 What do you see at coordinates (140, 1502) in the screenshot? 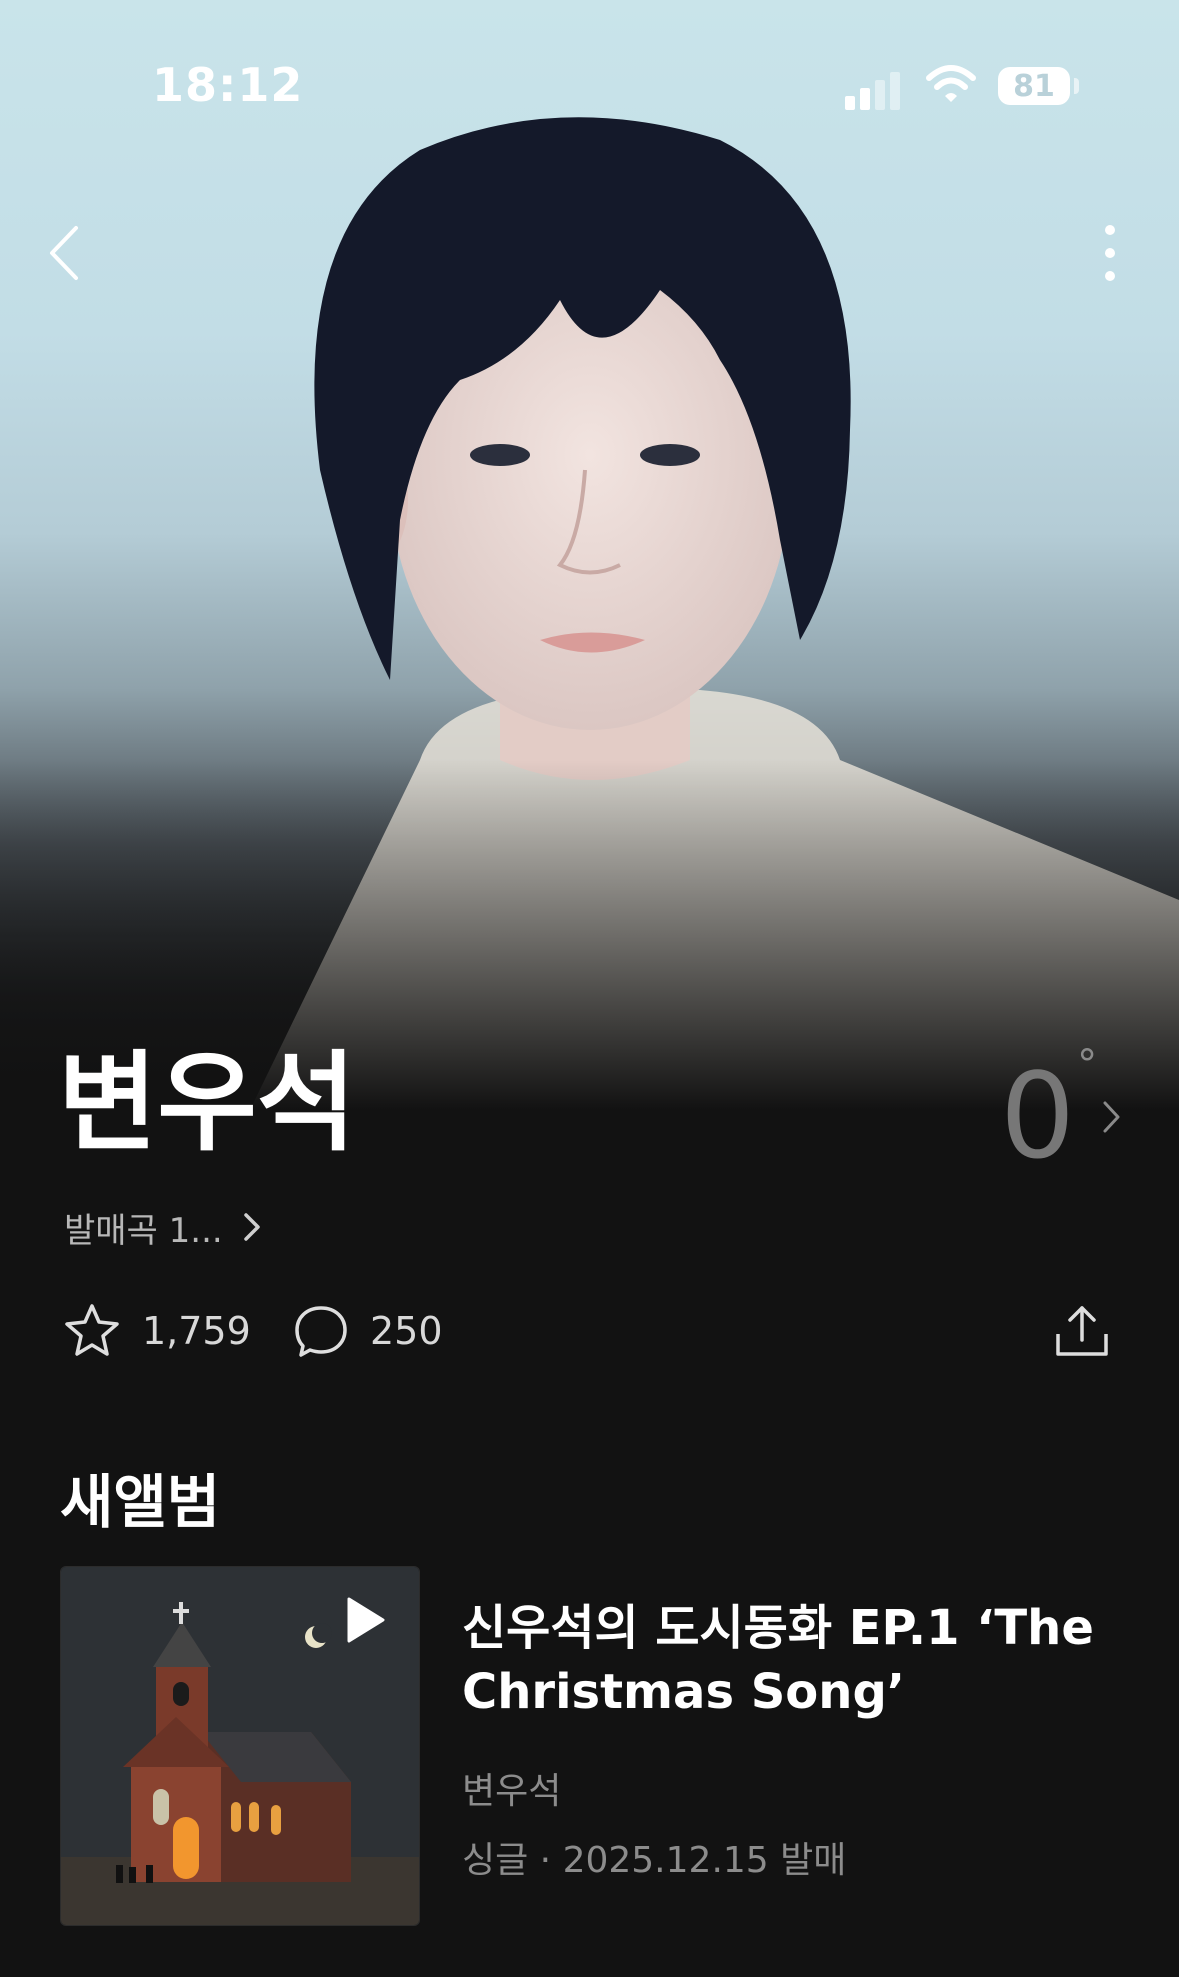
I see `section-title-new-album: 새앨범` at bounding box center [140, 1502].